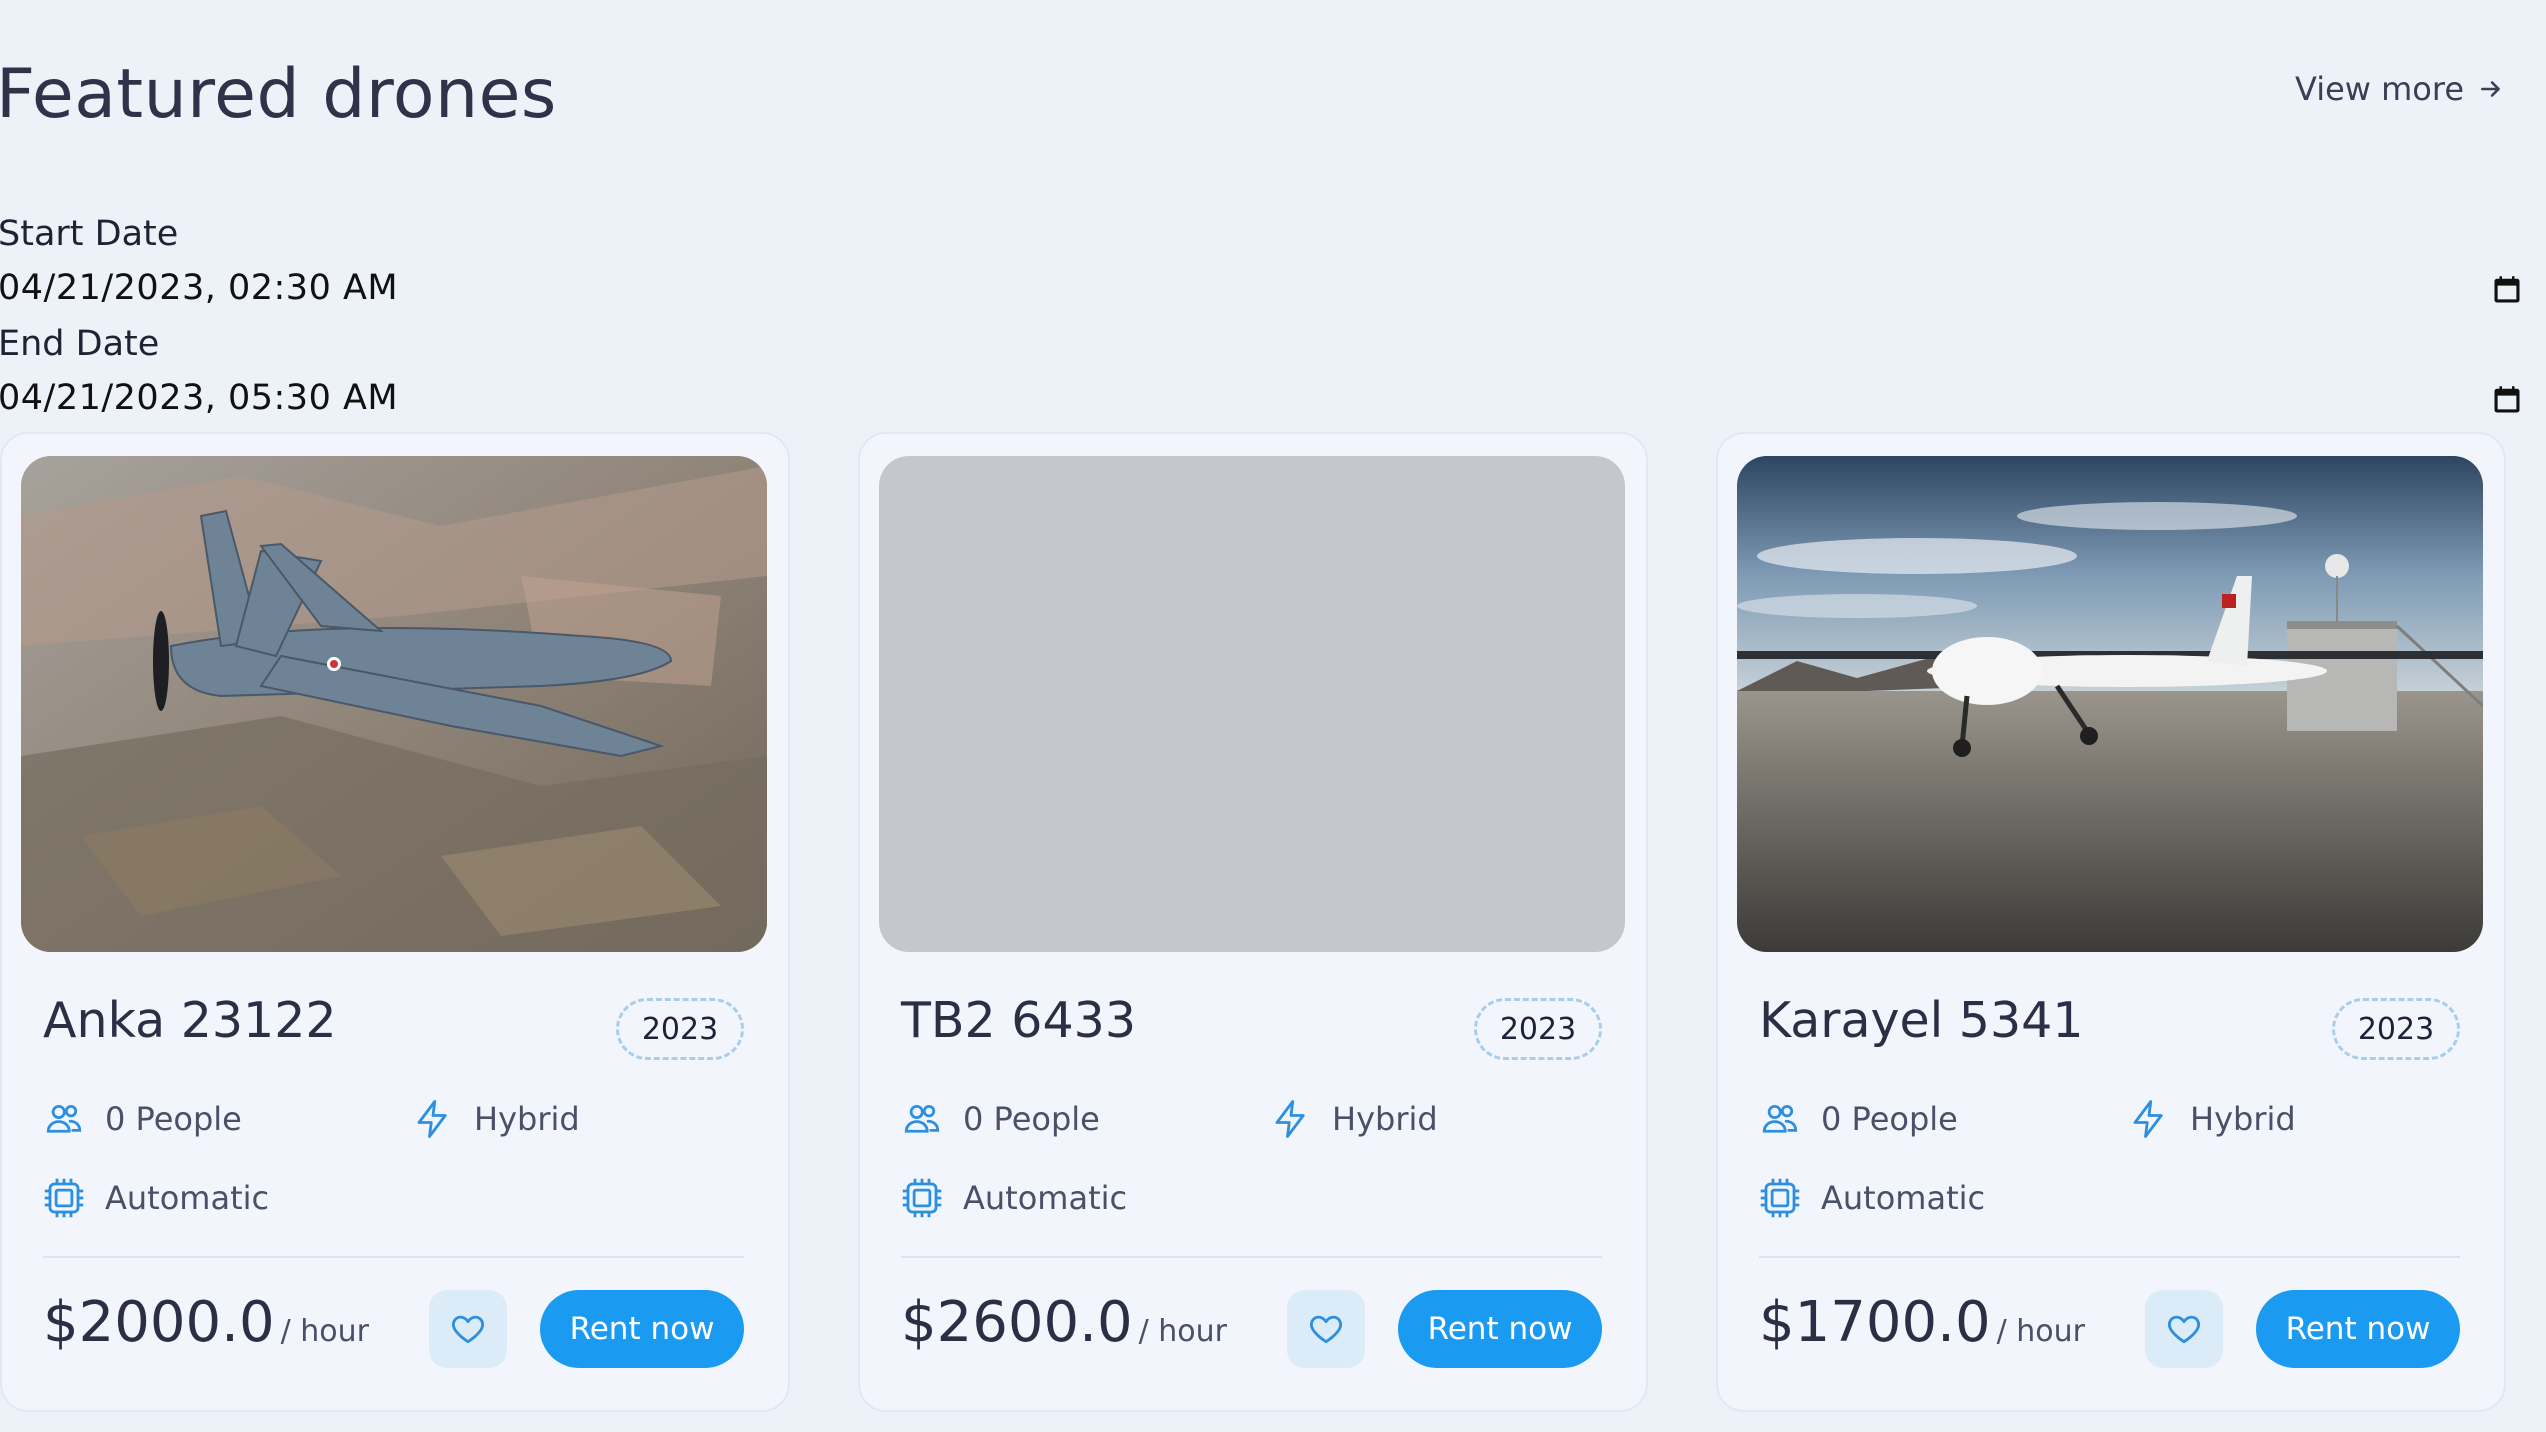  What do you see at coordinates (159, 1322) in the screenshot?
I see `price-value: $2000.0` at bounding box center [159, 1322].